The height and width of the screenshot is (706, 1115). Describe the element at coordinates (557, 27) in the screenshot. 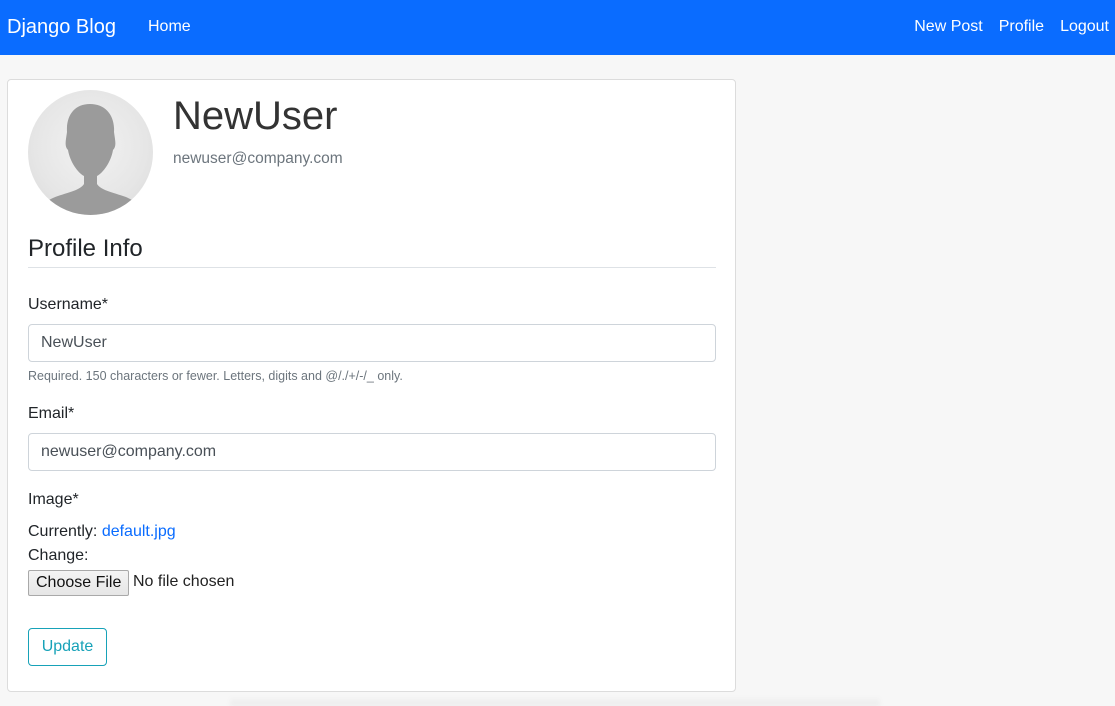

I see `navbar: Django Blog Home New Post Profile Logout` at that location.